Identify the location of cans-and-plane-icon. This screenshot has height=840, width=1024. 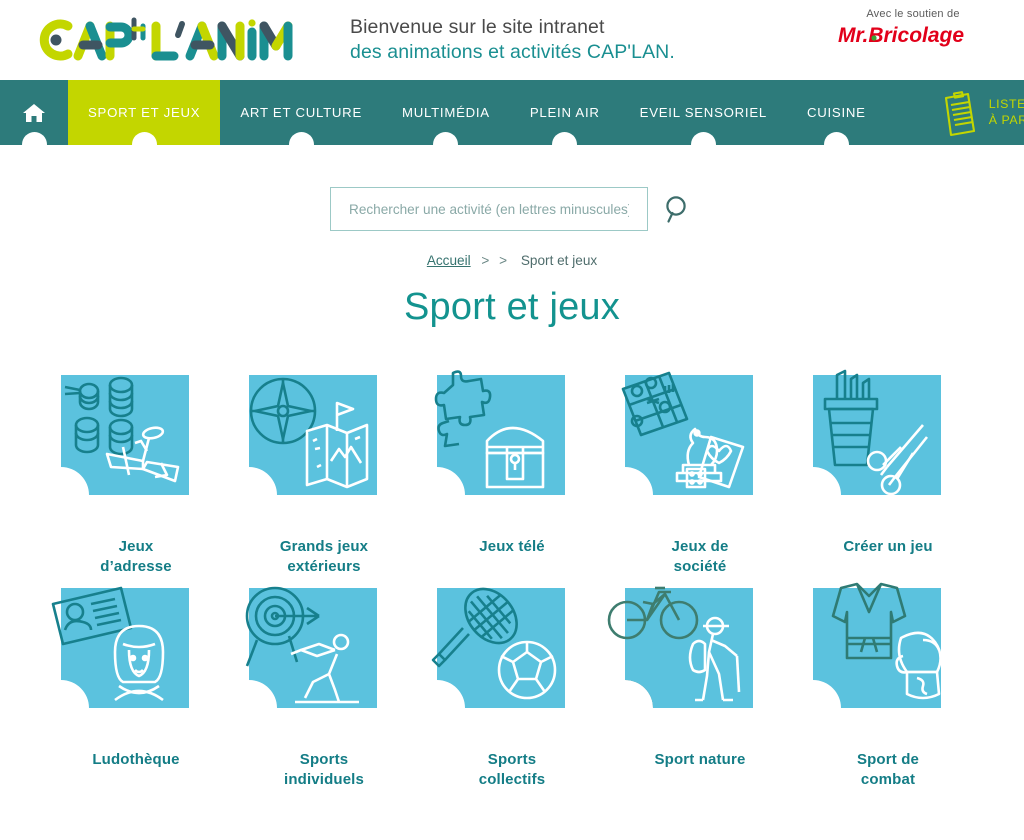
(125, 435).